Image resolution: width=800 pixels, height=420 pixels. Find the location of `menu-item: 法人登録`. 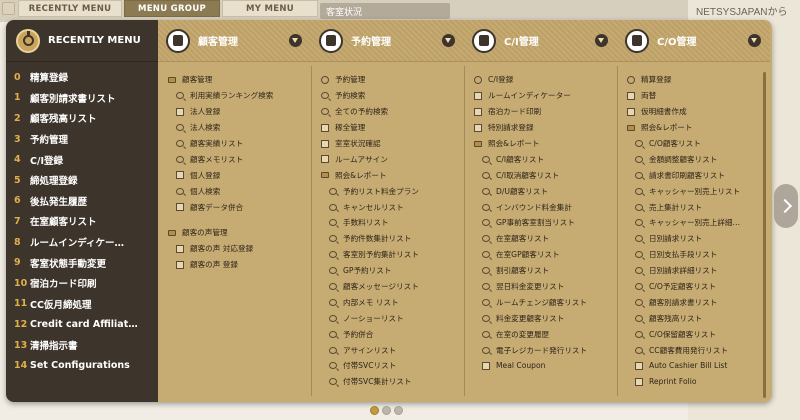

menu-item: 法人登録 is located at coordinates (239, 112).